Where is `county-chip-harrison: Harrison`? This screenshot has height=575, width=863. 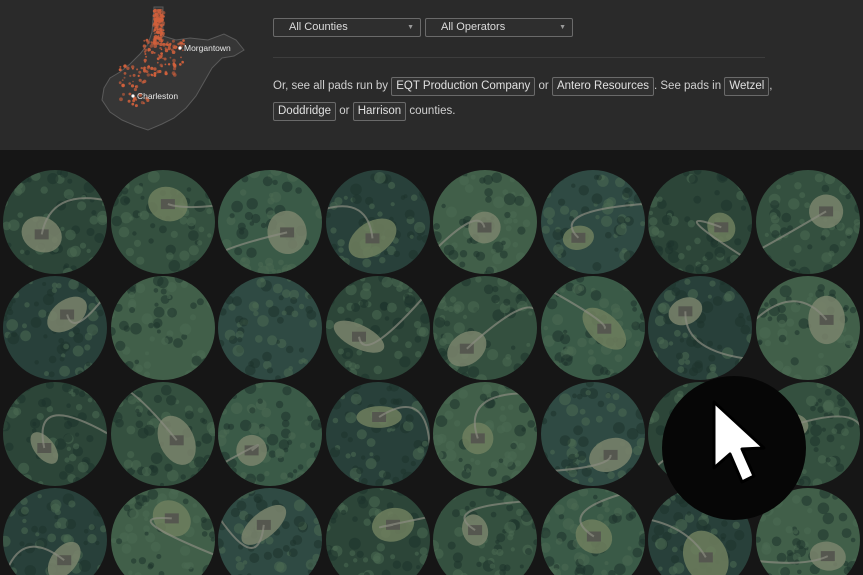
county-chip-harrison: Harrison is located at coordinates (379, 111).